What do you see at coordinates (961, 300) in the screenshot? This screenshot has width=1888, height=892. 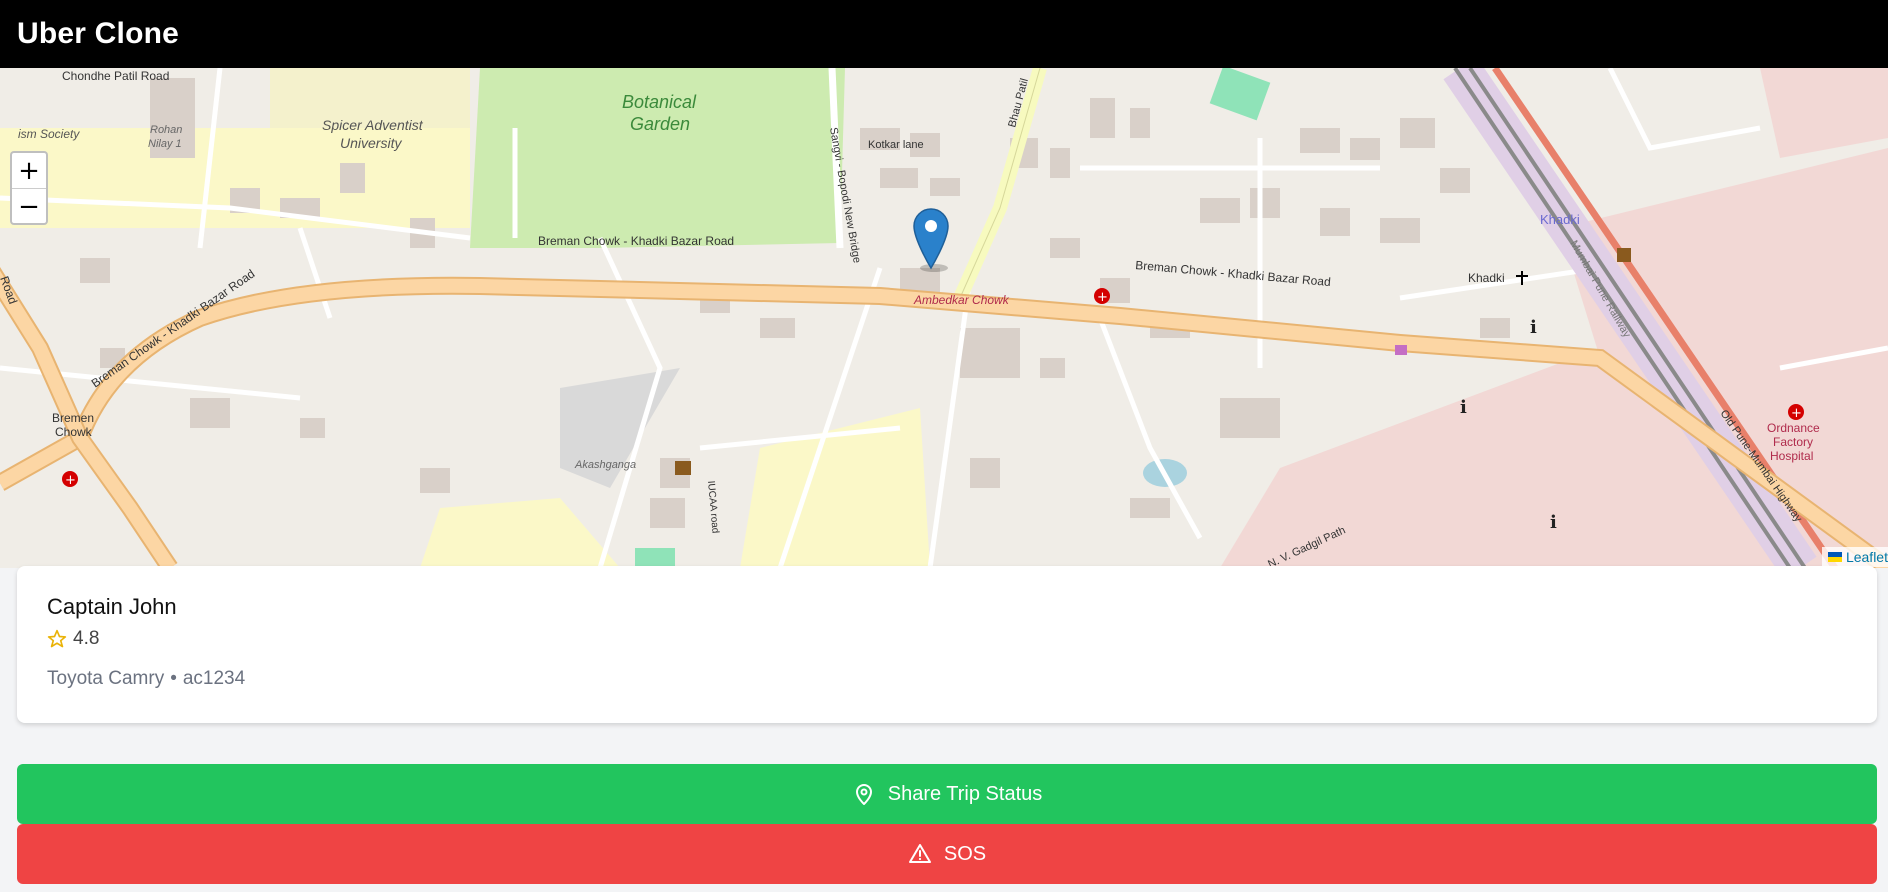 I see `map-label-ambedkar: Ambedkar Chowk` at bounding box center [961, 300].